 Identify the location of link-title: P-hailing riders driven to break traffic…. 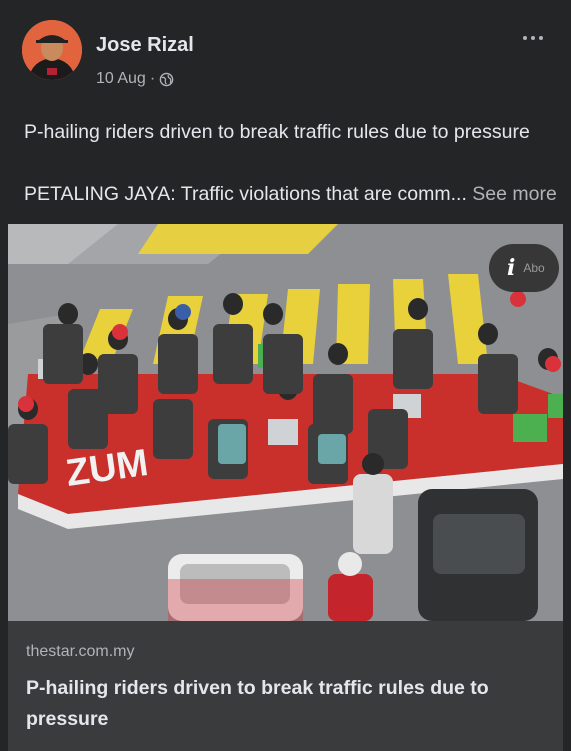
(276, 704).